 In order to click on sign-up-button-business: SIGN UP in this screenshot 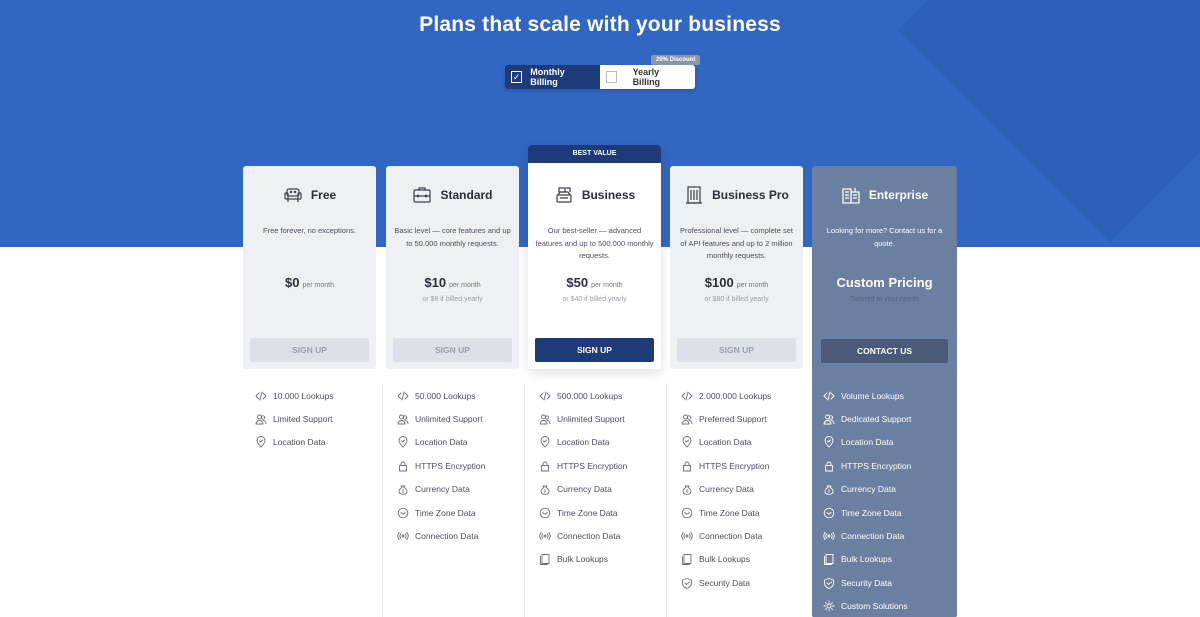, I will do `click(594, 350)`.